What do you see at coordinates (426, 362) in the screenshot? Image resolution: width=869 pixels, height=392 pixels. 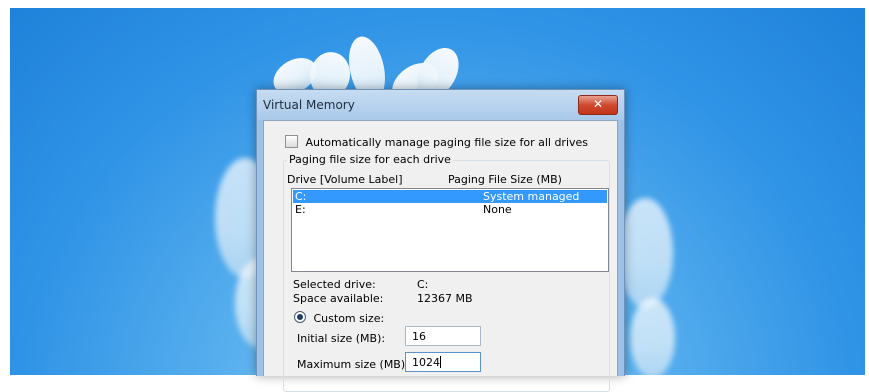 I see `maximum-size-value: 1024` at bounding box center [426, 362].